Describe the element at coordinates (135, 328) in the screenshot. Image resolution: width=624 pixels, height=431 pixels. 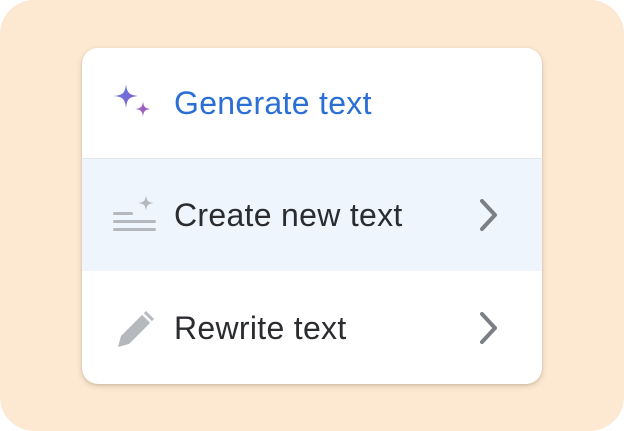
I see `pencil-icon` at that location.